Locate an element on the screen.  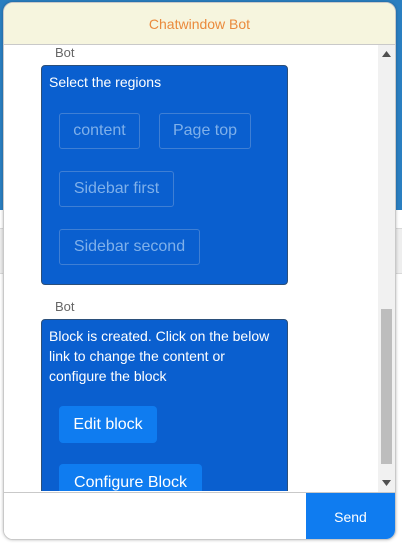
region-option-sidebar-second: Sidebar second is located at coordinates (129, 247).